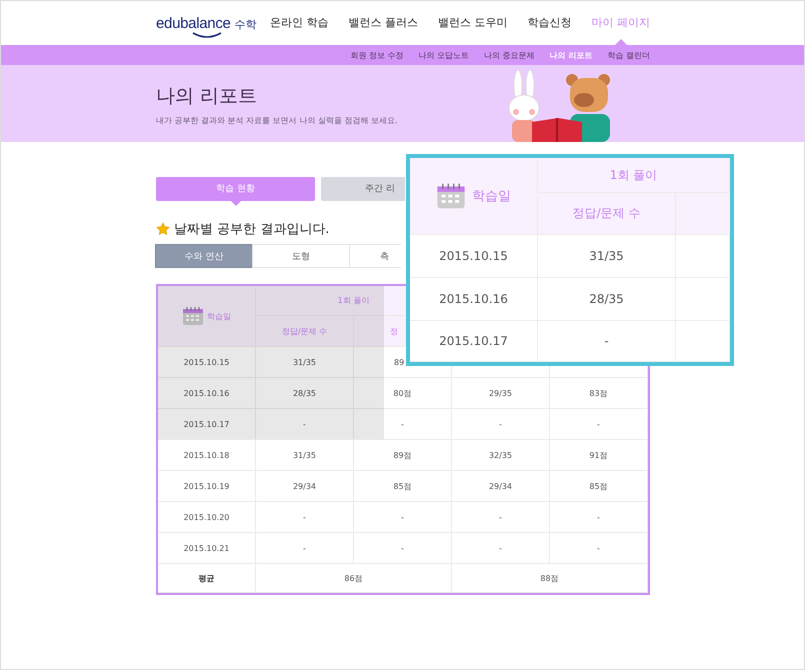 The width and height of the screenshot is (805, 670). What do you see at coordinates (599, 393) in the screenshot?
I see `table-cell: 83점` at bounding box center [599, 393].